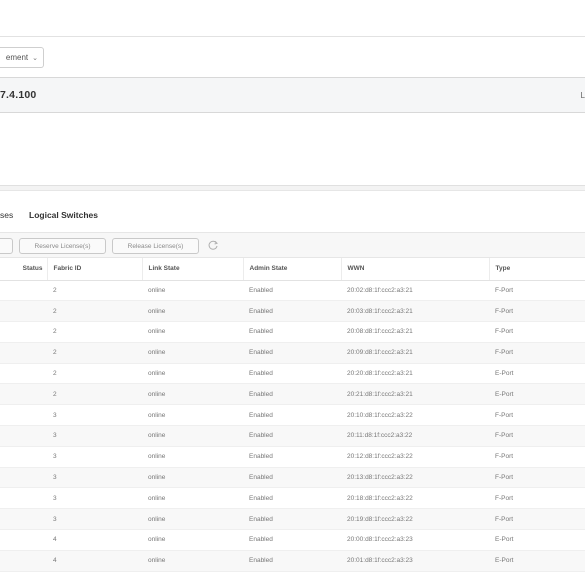 The image size is (585, 585). What do you see at coordinates (415, 457) in the screenshot?
I see `wwn-cell: 20:12:d8:1f:ccc2:a3:22` at bounding box center [415, 457].